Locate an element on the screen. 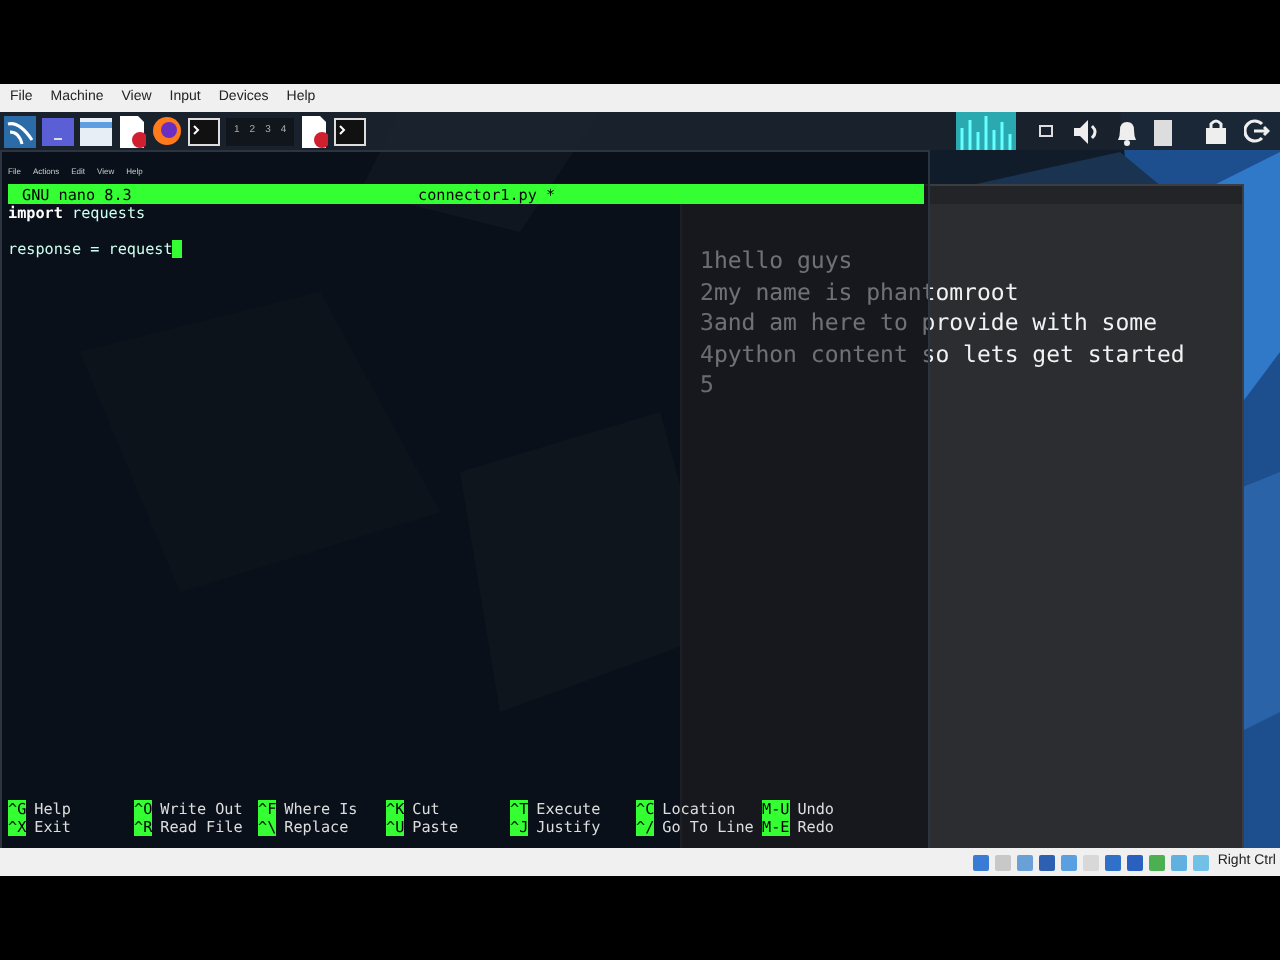  logout-icon is located at coordinates (1257, 131).